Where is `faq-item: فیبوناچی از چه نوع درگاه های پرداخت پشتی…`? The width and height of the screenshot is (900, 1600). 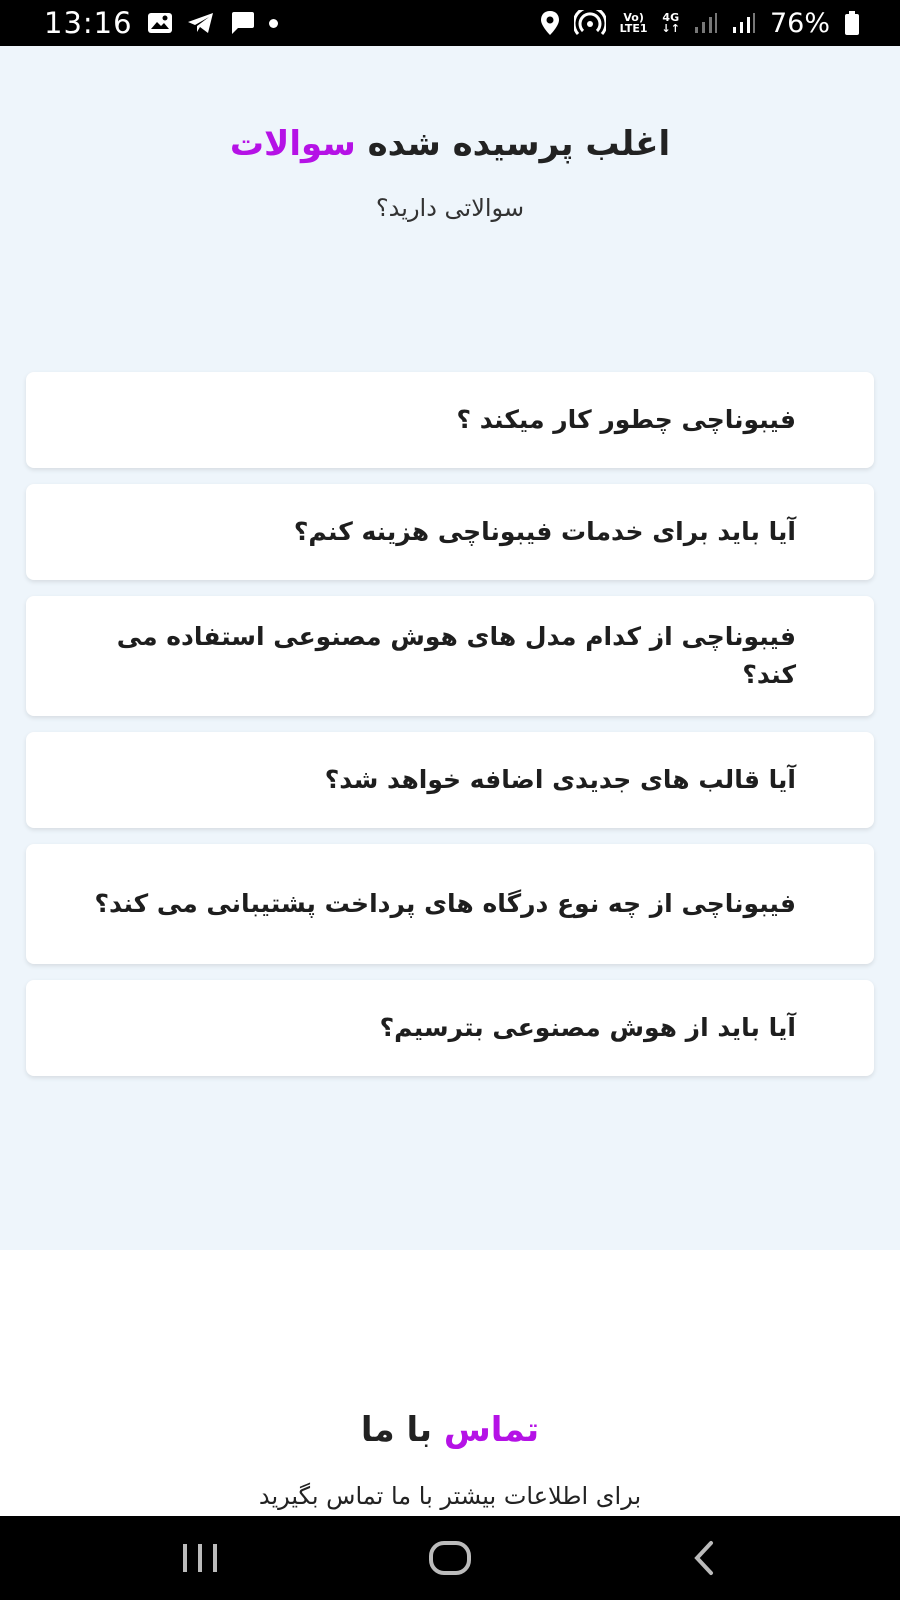
faq-item: فیبوناچی از چه نوع درگاه های پرداخت پشتی… is located at coordinates (450, 904).